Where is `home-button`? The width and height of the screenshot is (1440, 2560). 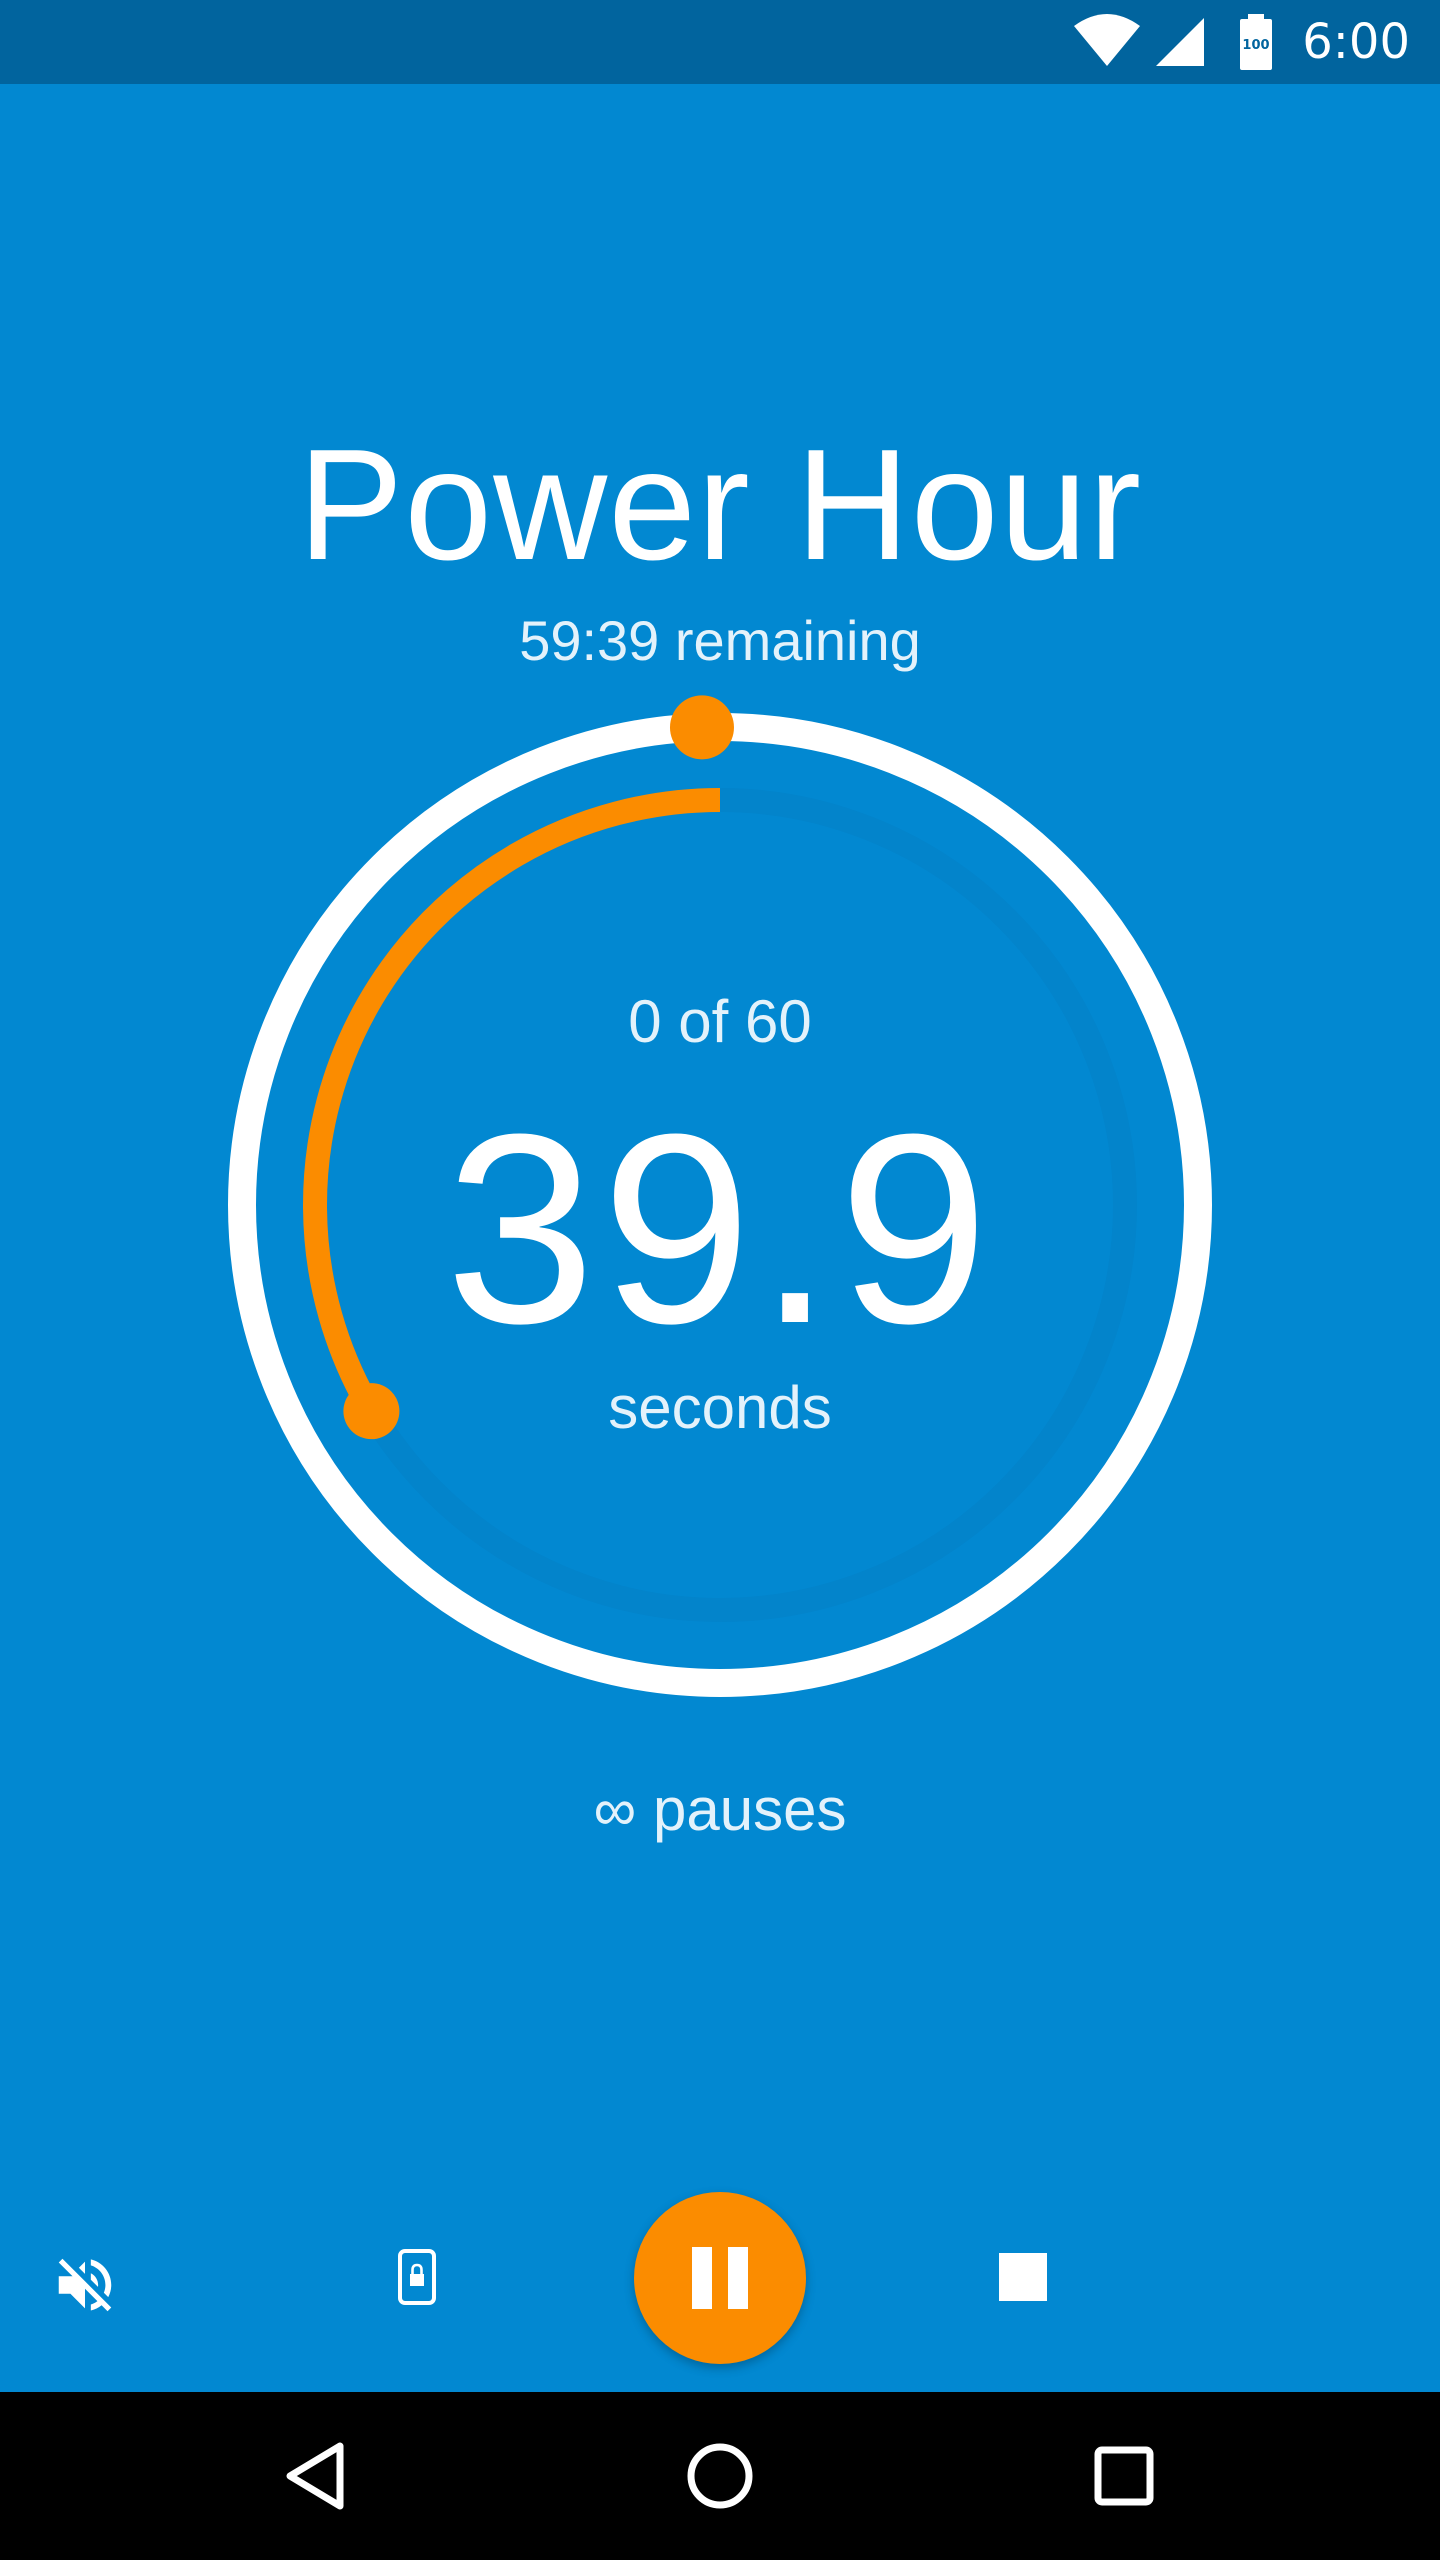
home-button is located at coordinates (720, 2476).